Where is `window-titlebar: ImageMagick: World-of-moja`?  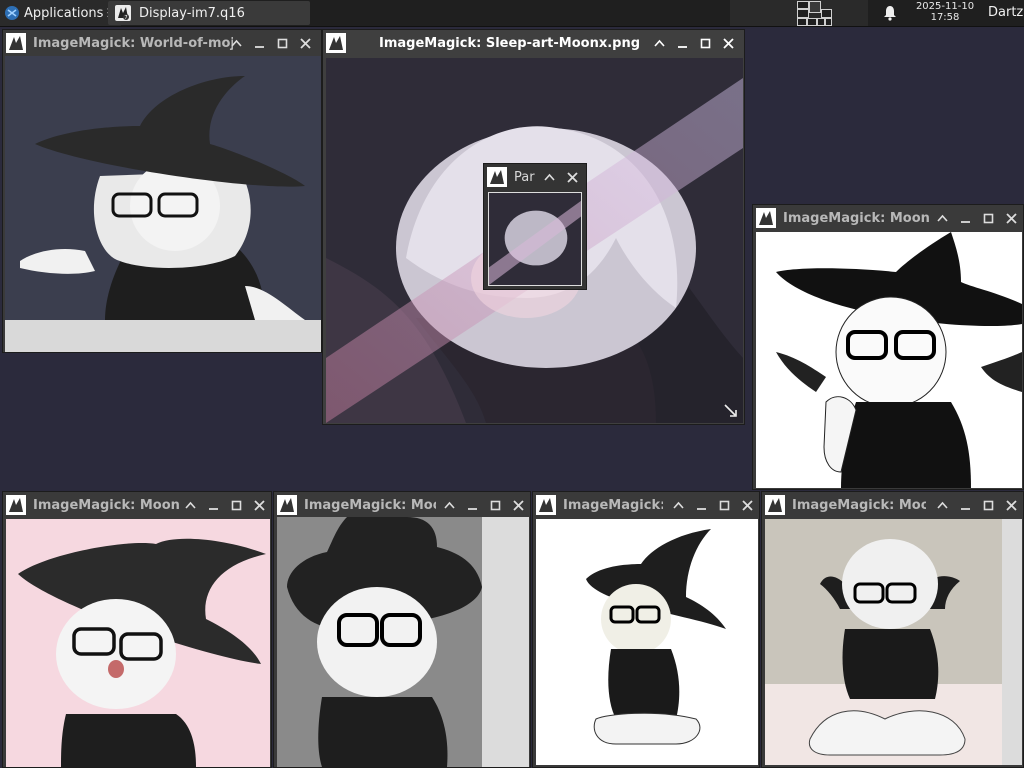
window-titlebar: ImageMagick: World-of-moja is located at coordinates (162, 43).